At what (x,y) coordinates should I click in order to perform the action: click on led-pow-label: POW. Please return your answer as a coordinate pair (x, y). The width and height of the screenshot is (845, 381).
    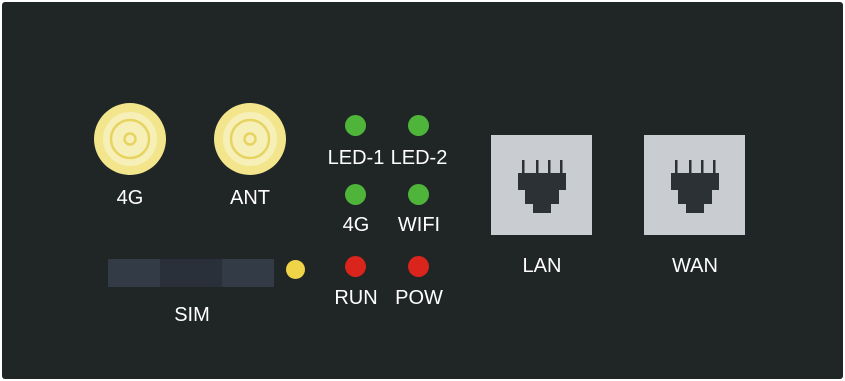
    Looking at the image, I should click on (419, 298).